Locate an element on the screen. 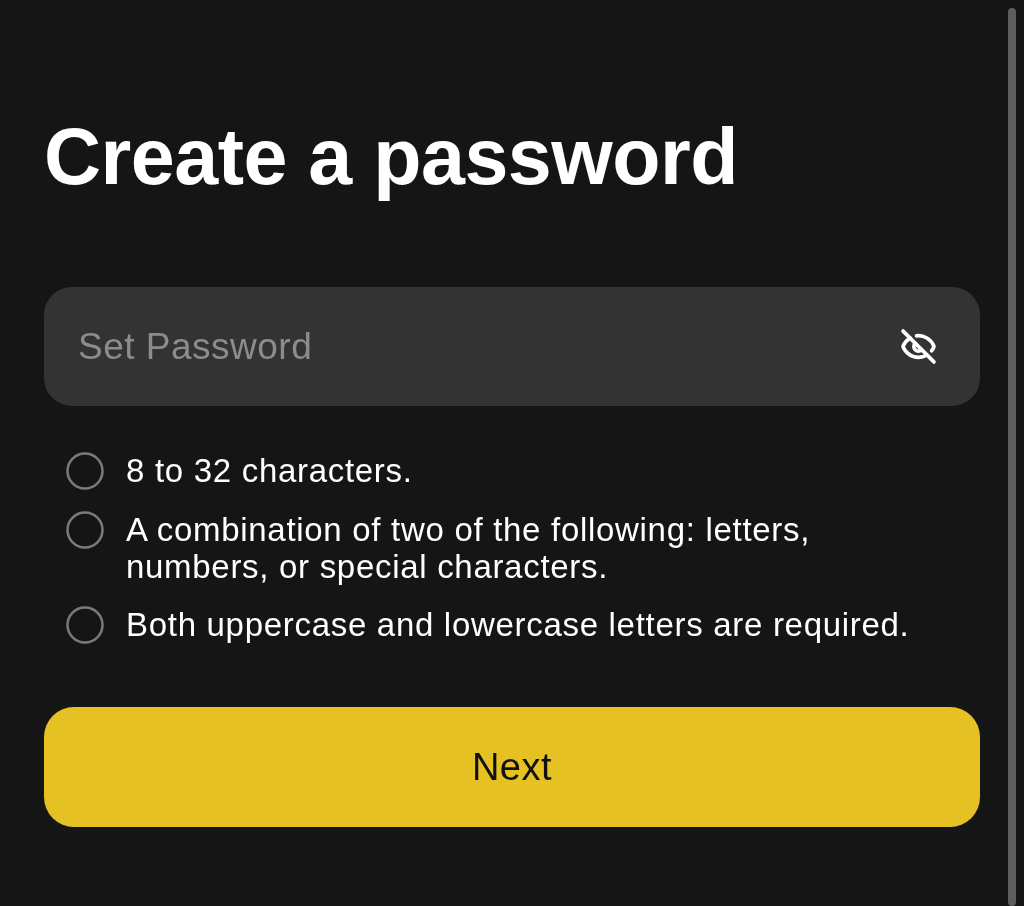 The height and width of the screenshot is (906, 1024). requirement-text: Both uppercase and lowercase letters are required. is located at coordinates (518, 624).